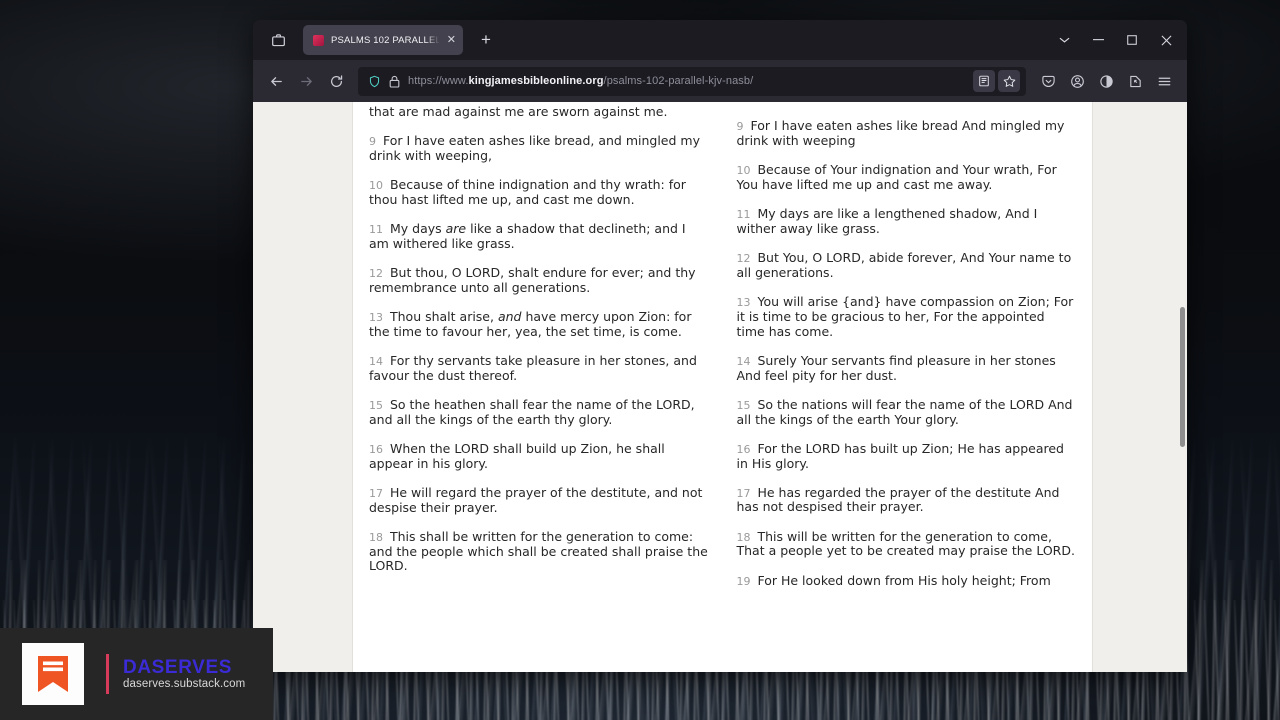  Describe the element at coordinates (1077, 81) in the screenshot. I see `account-icon` at that location.